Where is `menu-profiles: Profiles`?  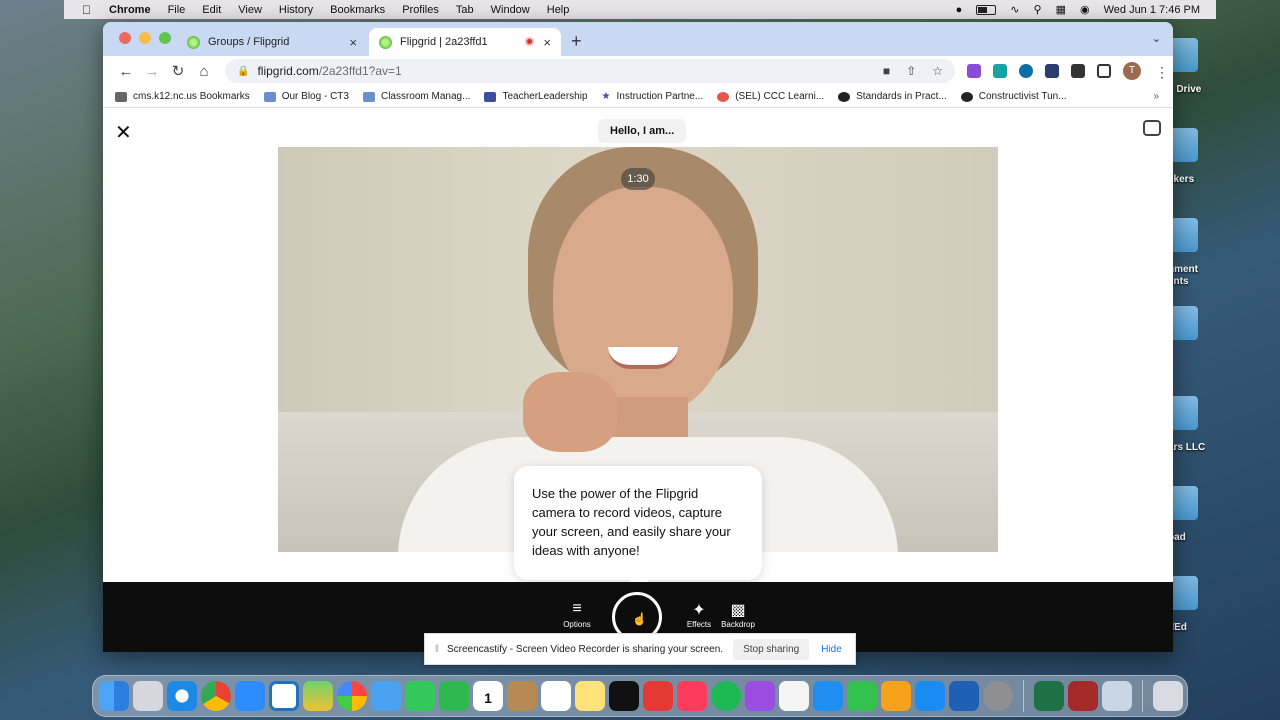 menu-profiles: Profiles is located at coordinates (420, 10).